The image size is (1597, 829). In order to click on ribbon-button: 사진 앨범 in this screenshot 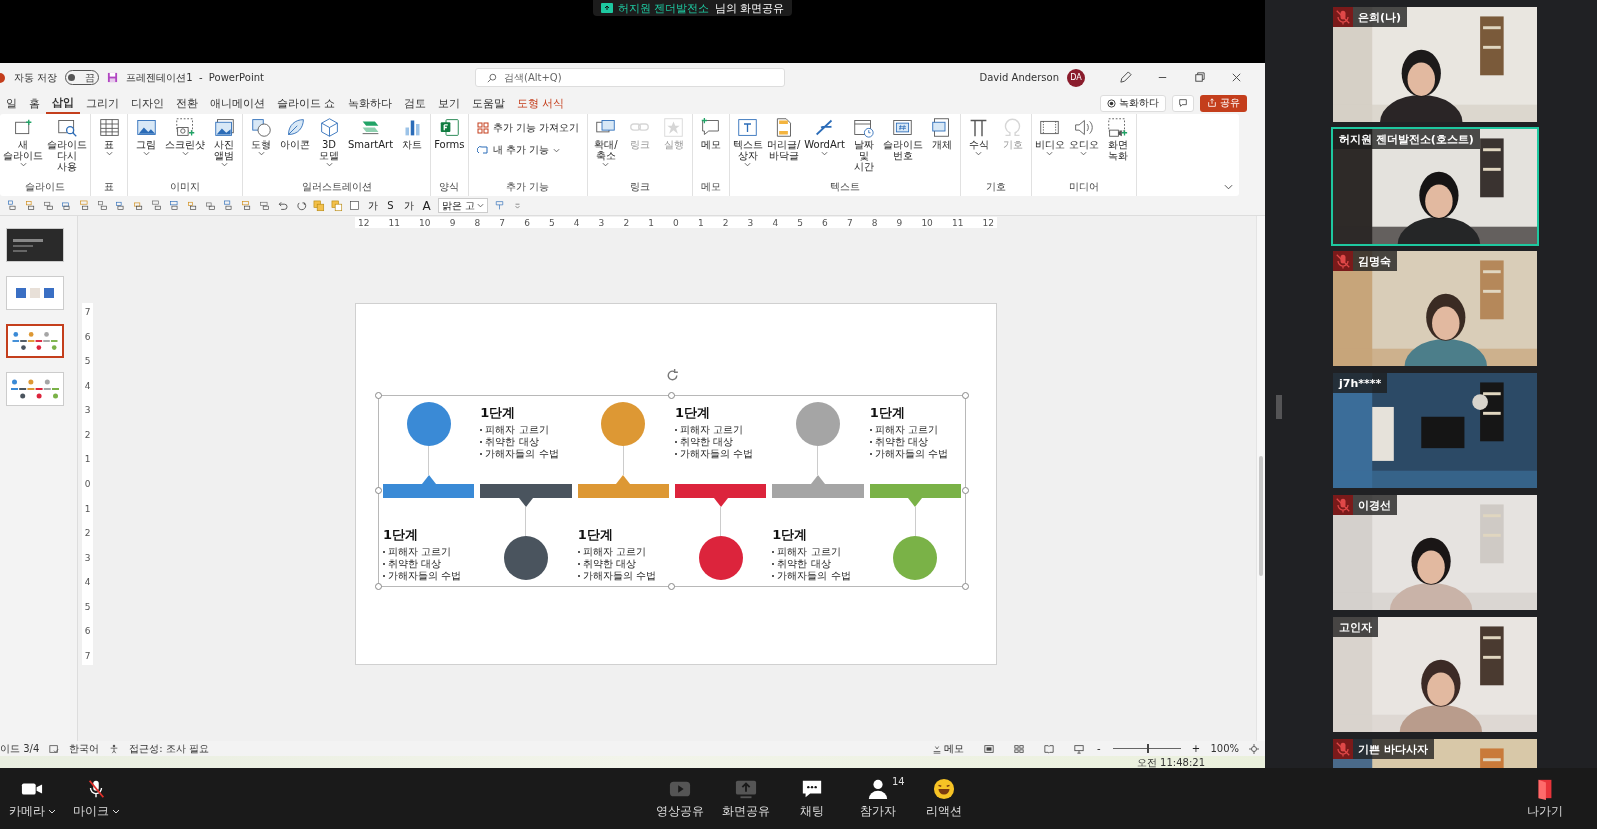, I will do `click(224, 148)`.